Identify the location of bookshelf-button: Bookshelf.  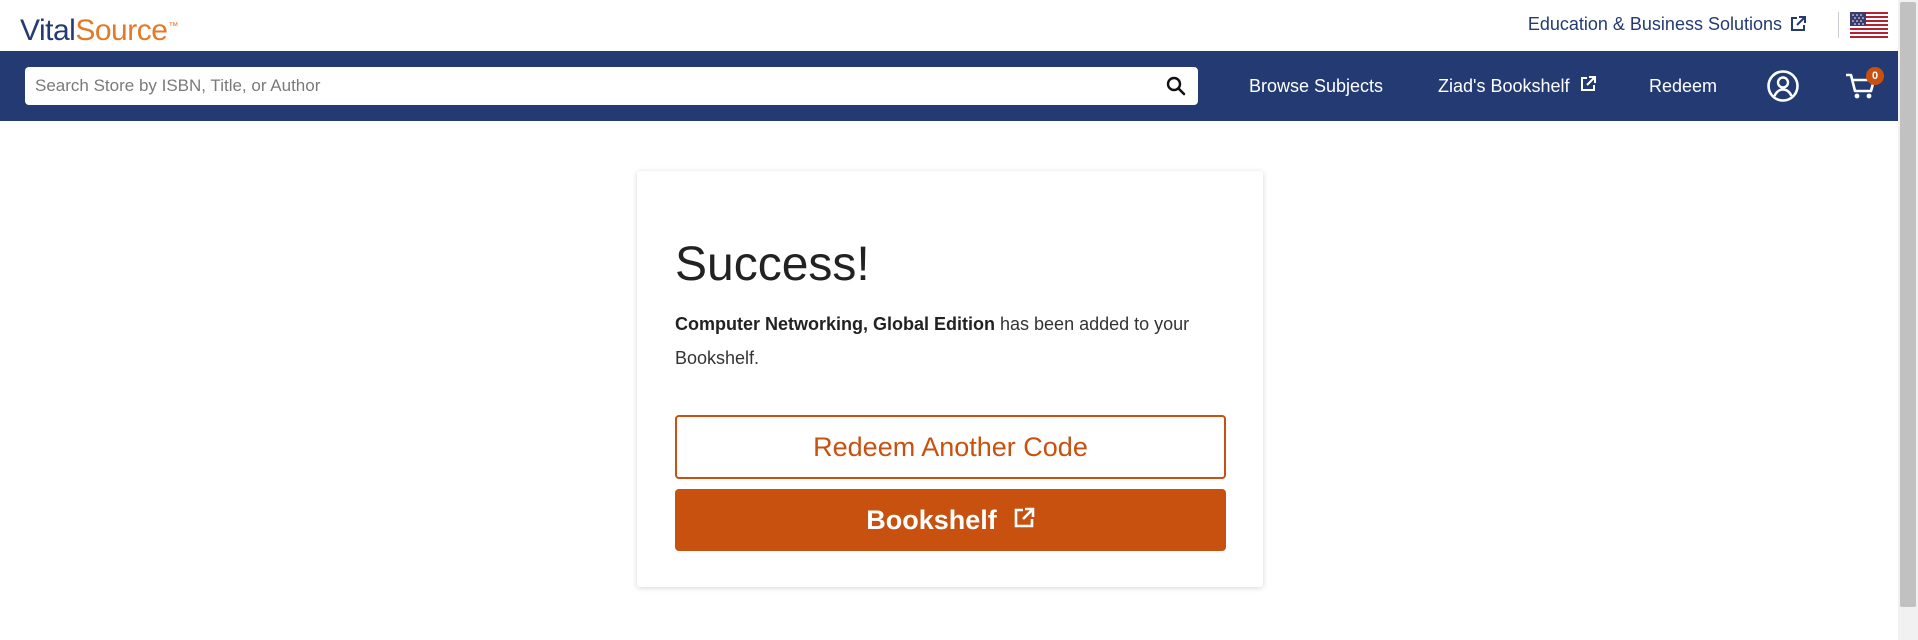
(950, 520).